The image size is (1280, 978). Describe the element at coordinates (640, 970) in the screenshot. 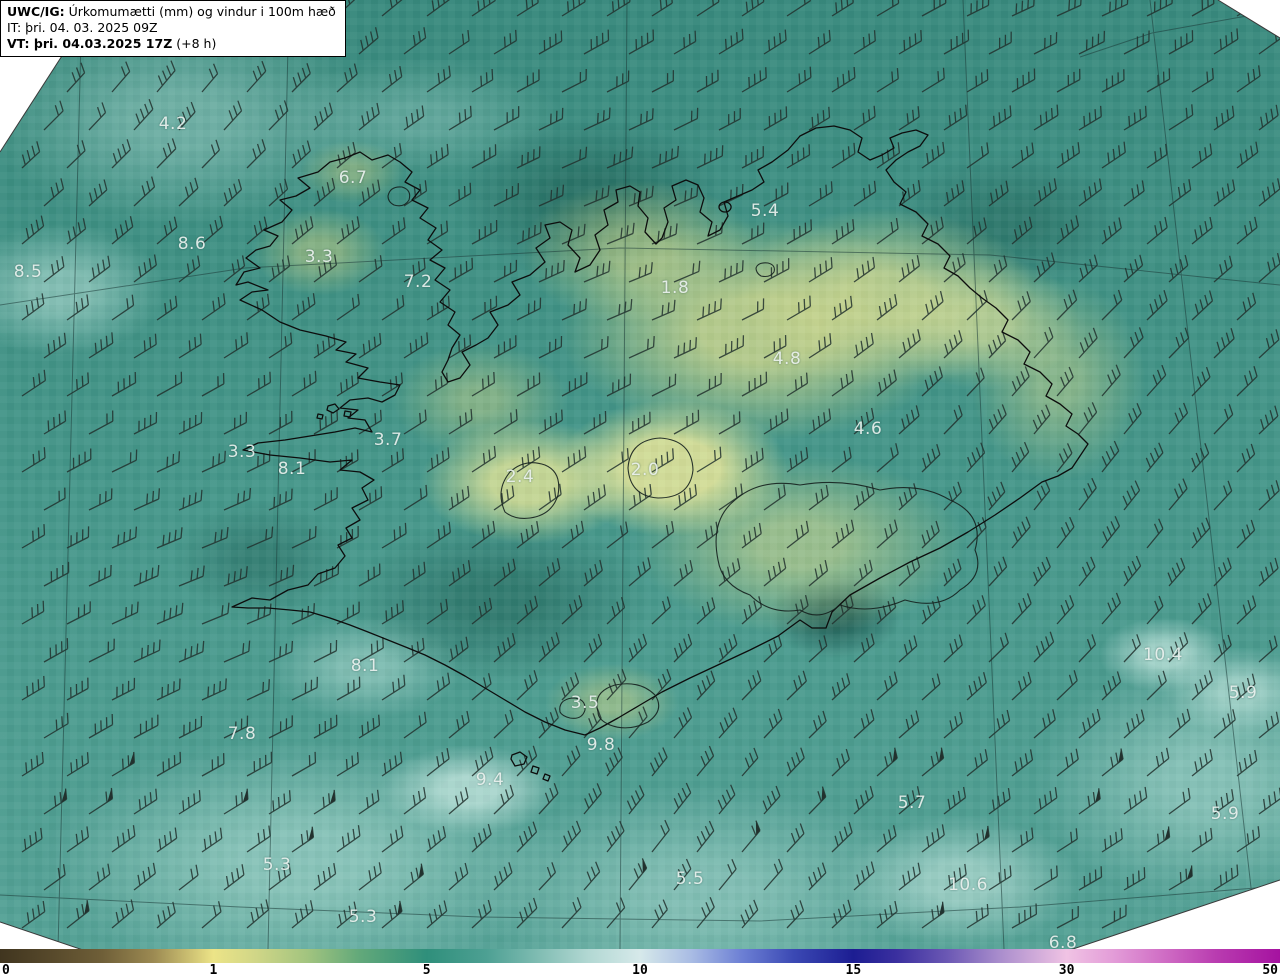

I see `colorbar-tick-10: 10` at that location.